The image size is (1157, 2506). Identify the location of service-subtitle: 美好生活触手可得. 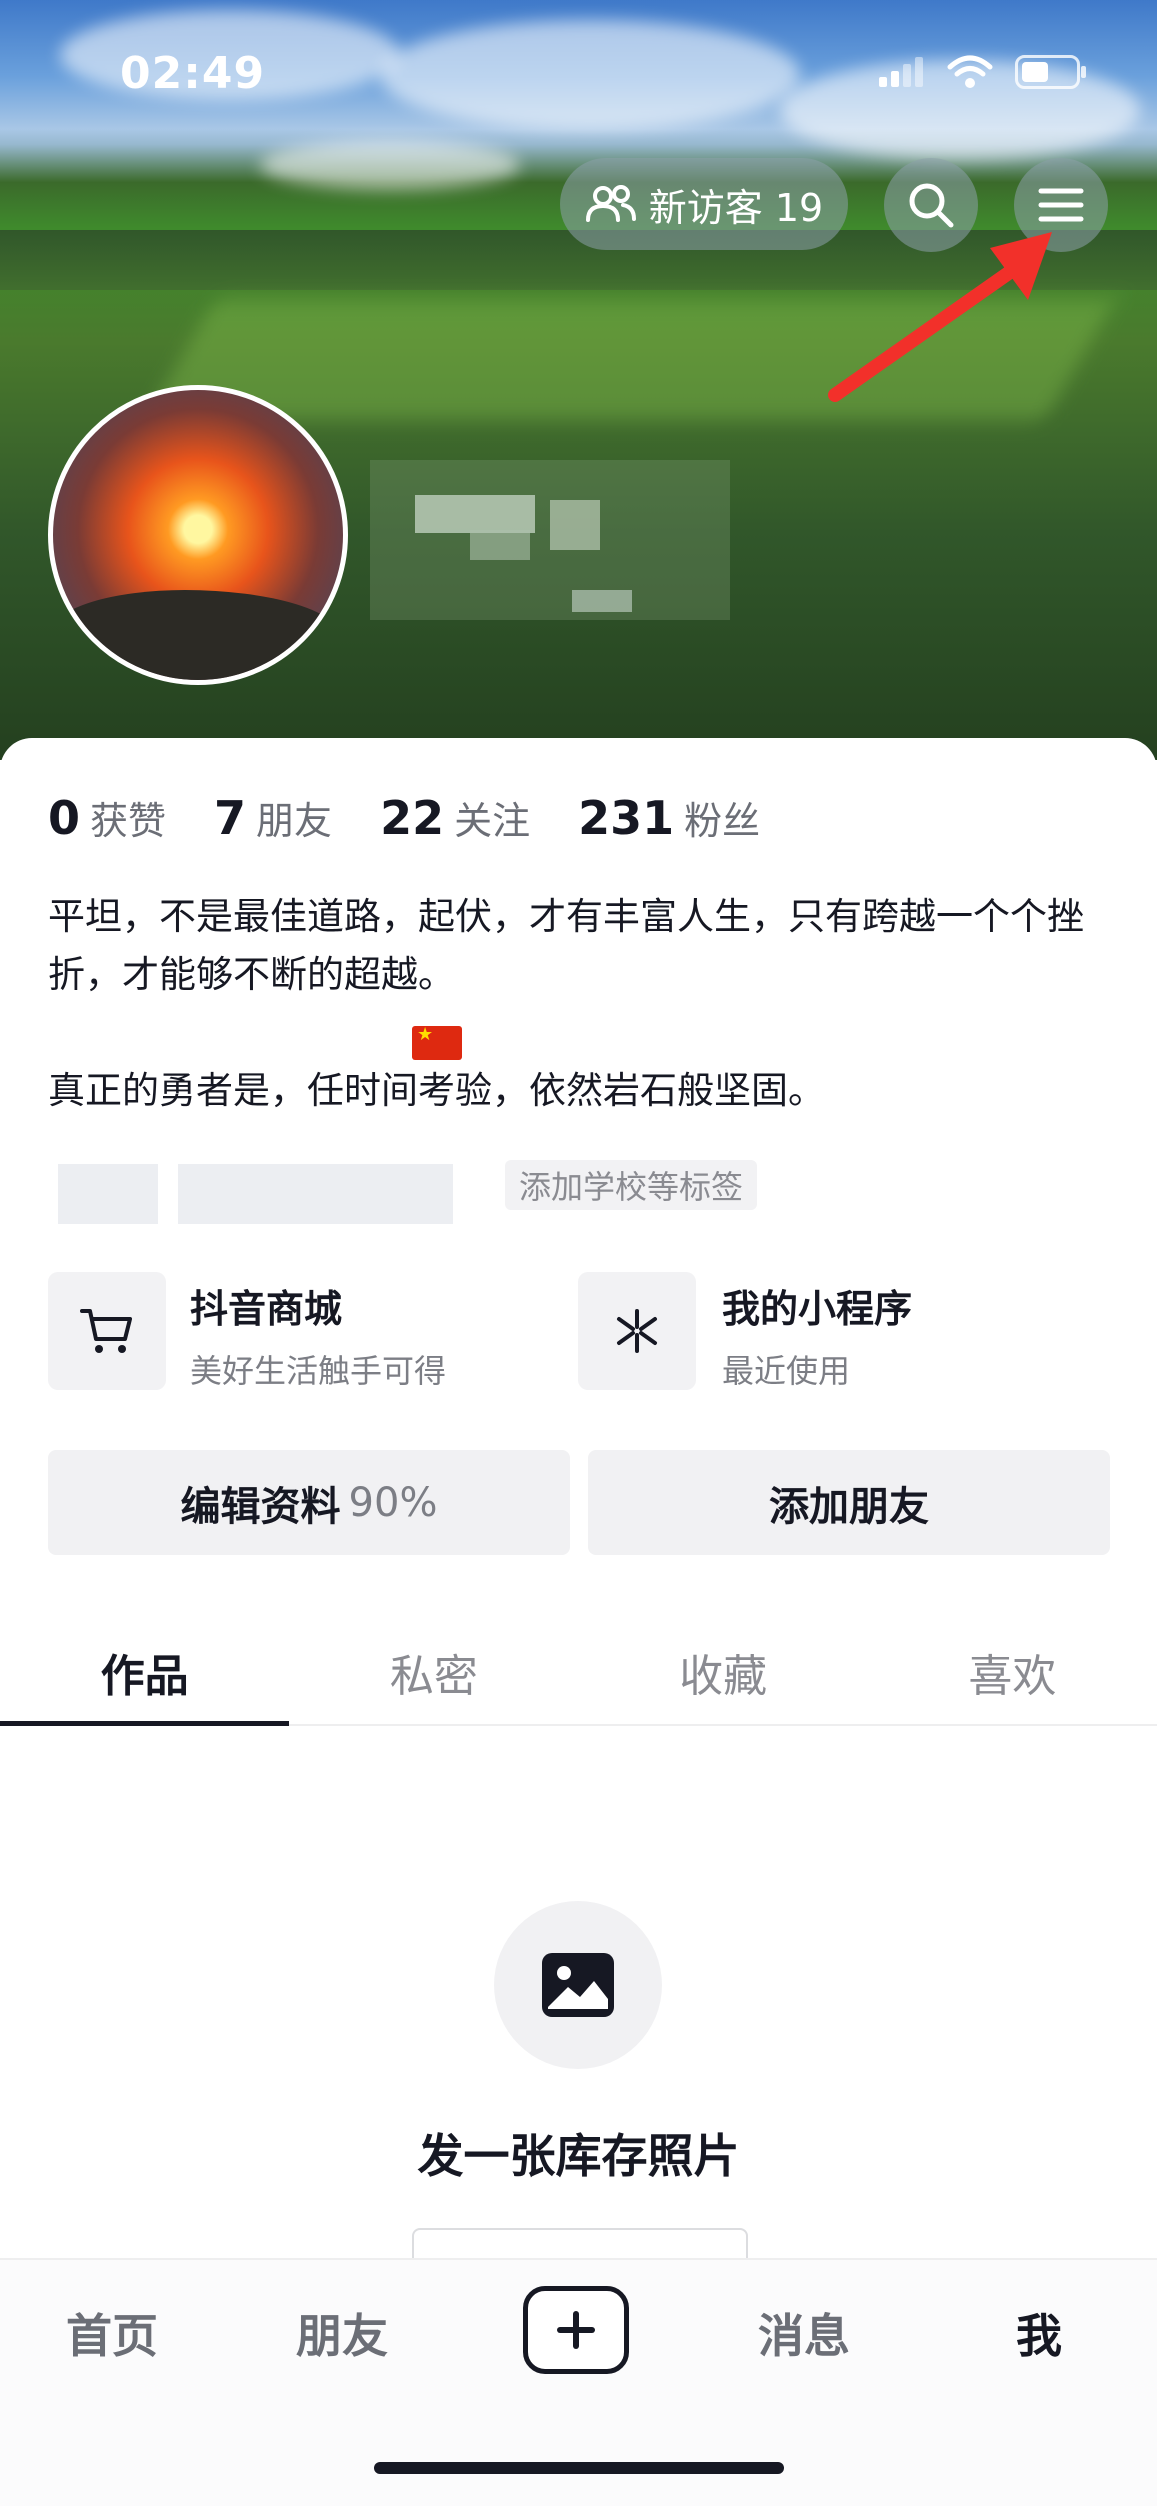
(318, 1371).